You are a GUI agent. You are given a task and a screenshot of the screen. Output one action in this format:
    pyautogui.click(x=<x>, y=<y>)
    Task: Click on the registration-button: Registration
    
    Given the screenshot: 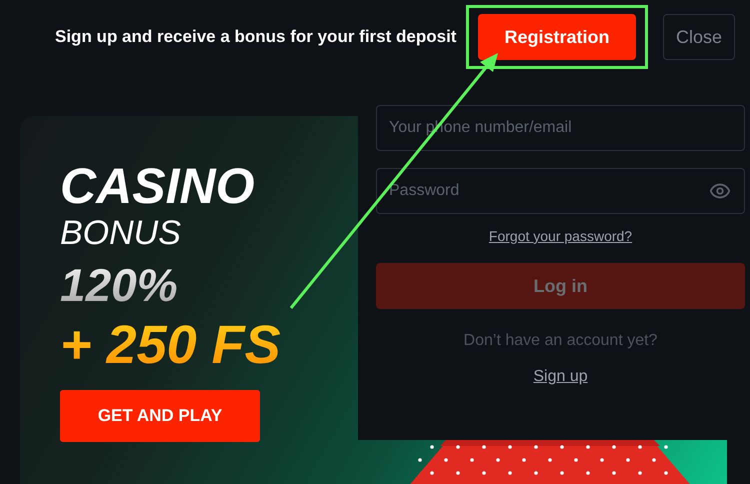 What is the action you would take?
    pyautogui.click(x=557, y=37)
    